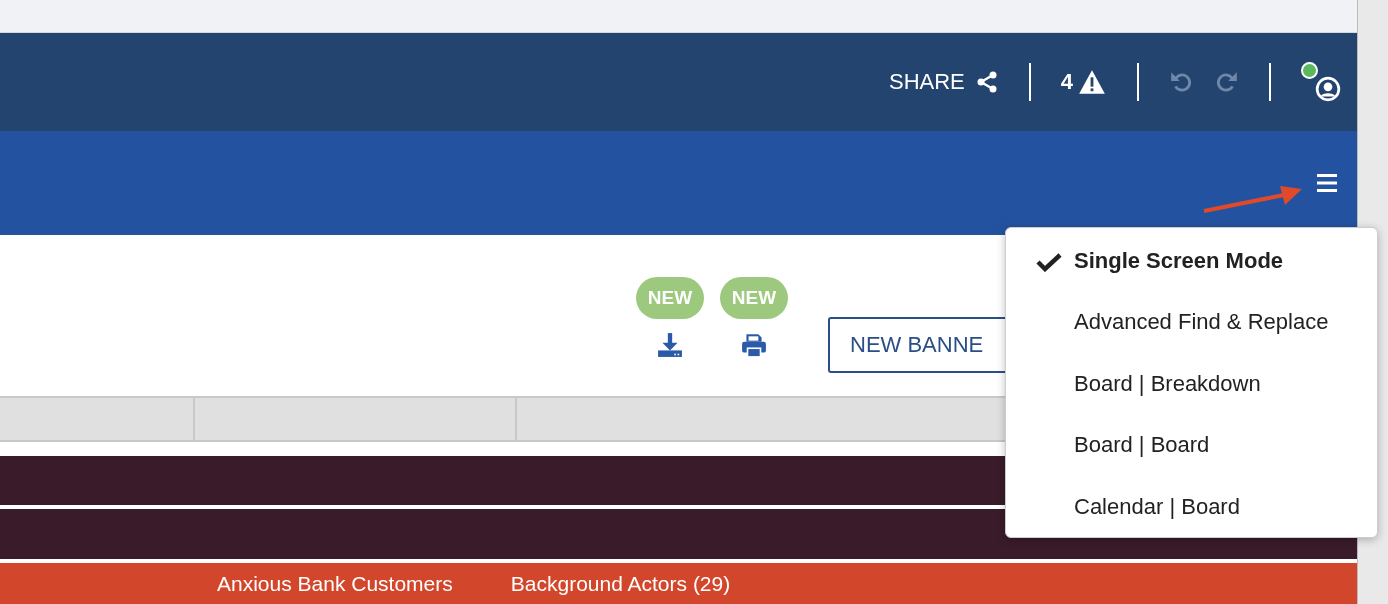 This screenshot has height=604, width=1388. I want to click on share-button: SHARE, so click(926, 82).